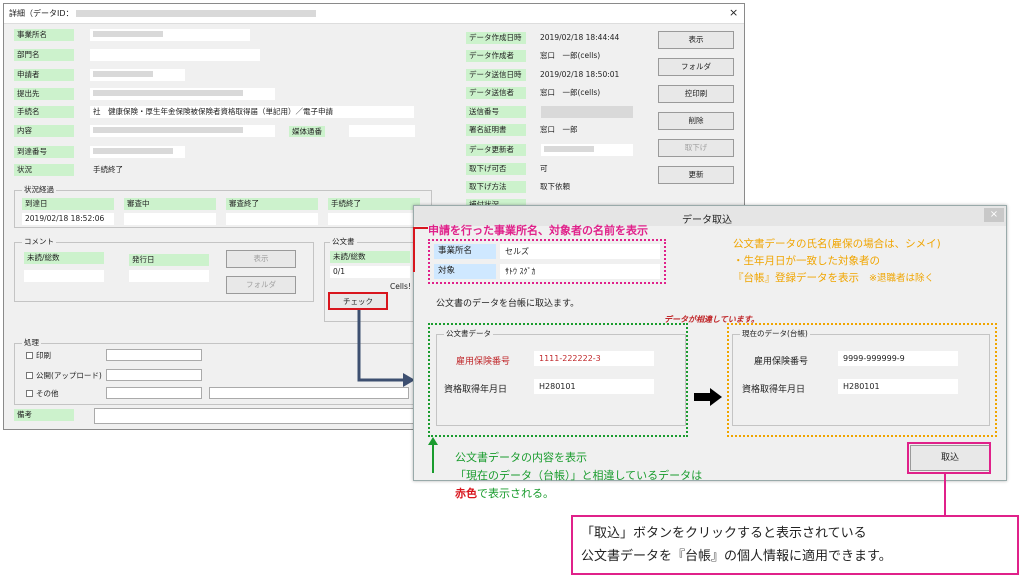 Image resolution: width=1024 pixels, height=583 pixels. Describe the element at coordinates (64, 258) in the screenshot. I see `comment-unread-label: 未読/総数` at that location.